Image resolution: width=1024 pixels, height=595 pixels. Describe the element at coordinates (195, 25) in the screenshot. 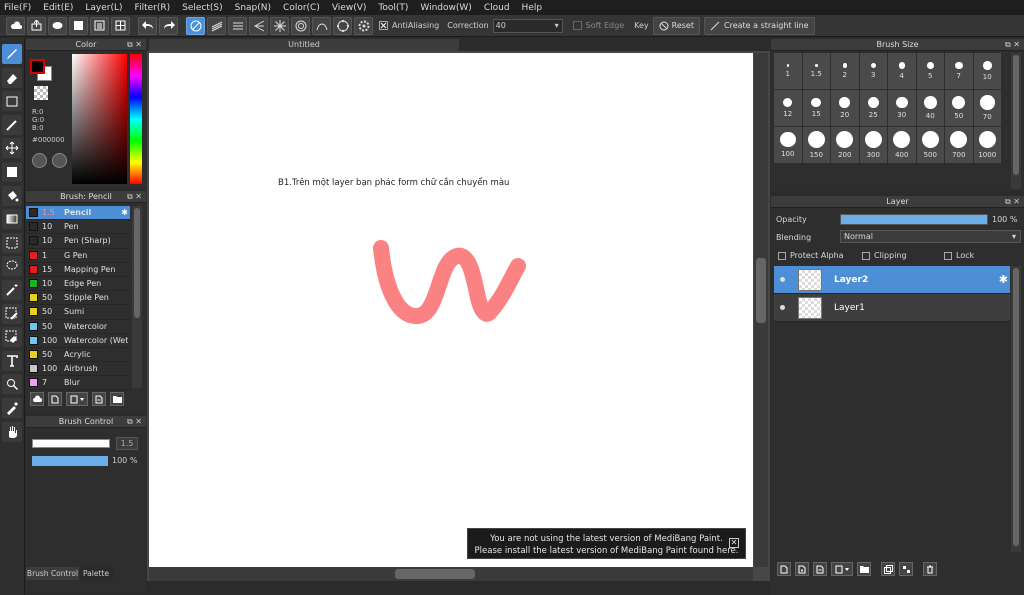

I see `snap-off-icon` at that location.